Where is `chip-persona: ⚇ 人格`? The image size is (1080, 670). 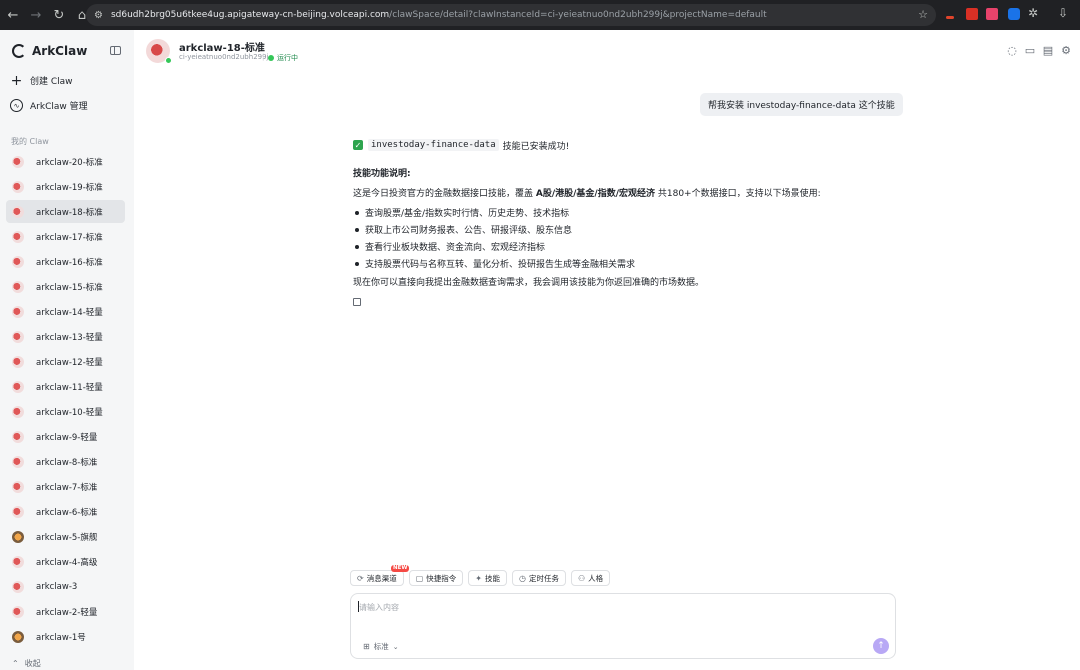
chip-persona: ⚇ 人格 is located at coordinates (590, 578).